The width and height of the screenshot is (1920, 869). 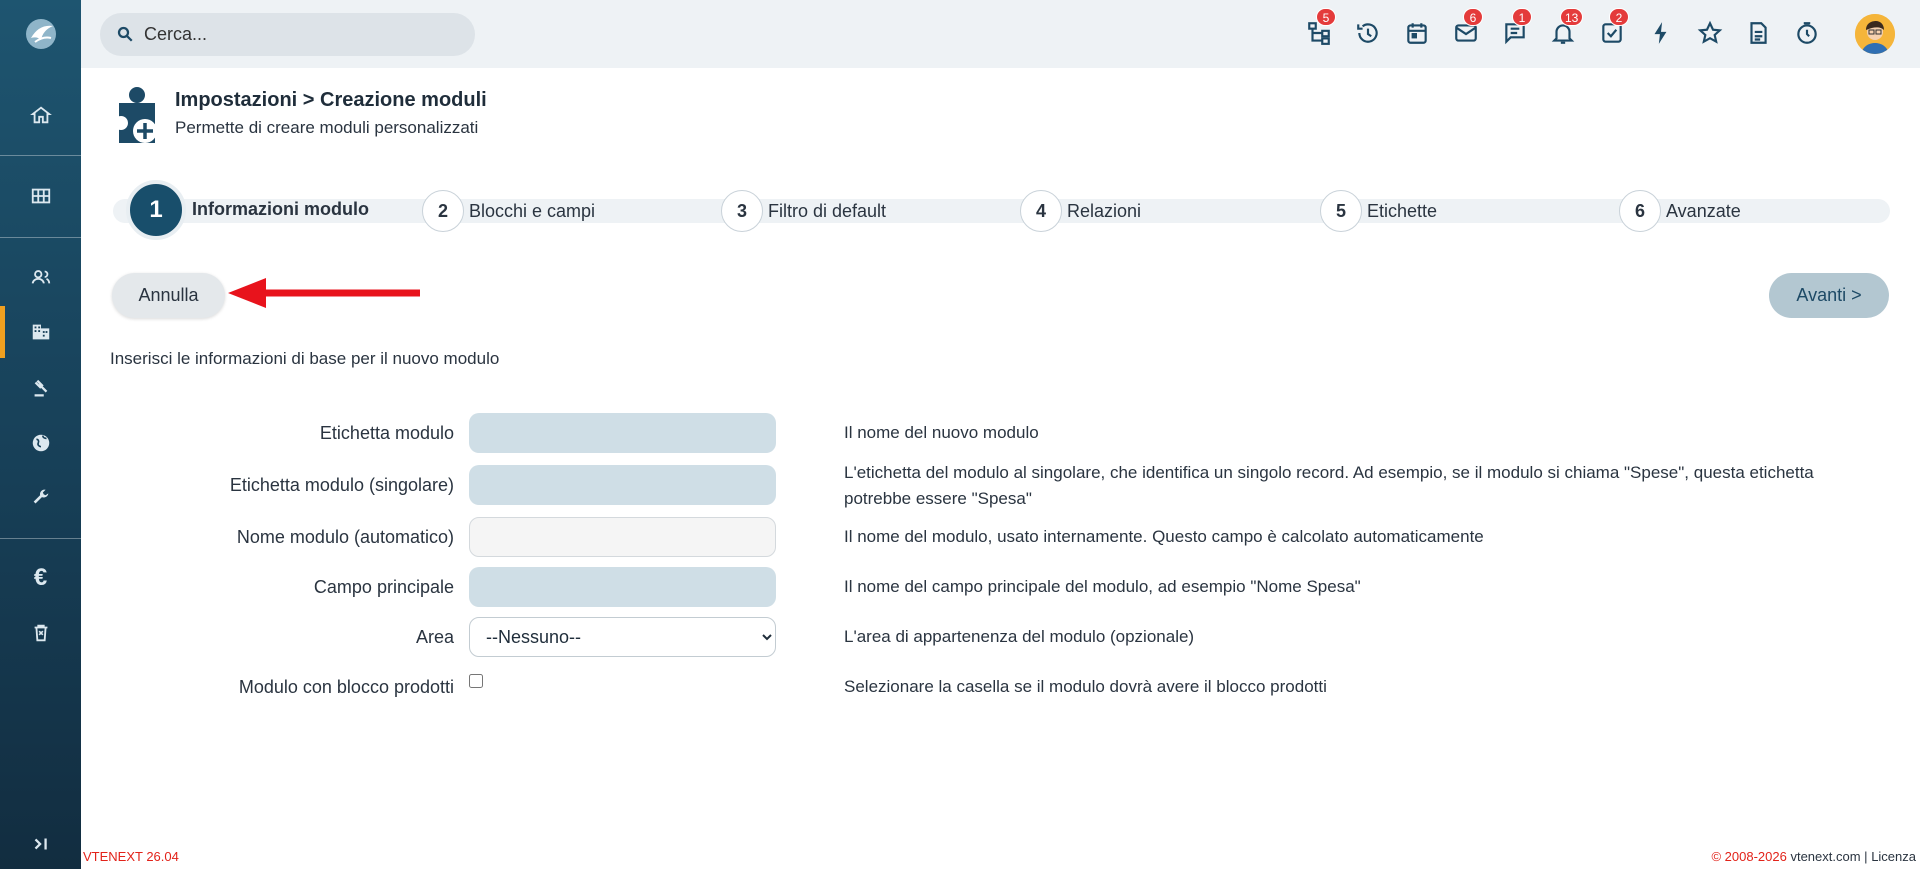 I want to click on page-title: Impostazioni > Creazione moduli, so click(x=331, y=100).